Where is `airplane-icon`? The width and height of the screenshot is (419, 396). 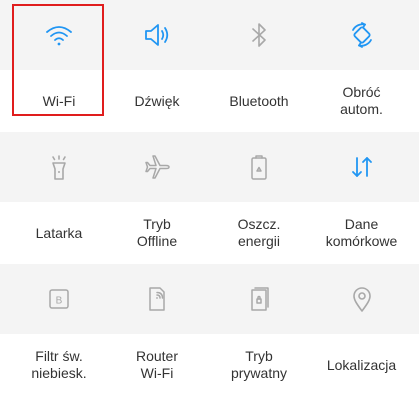 airplane-icon is located at coordinates (157, 167).